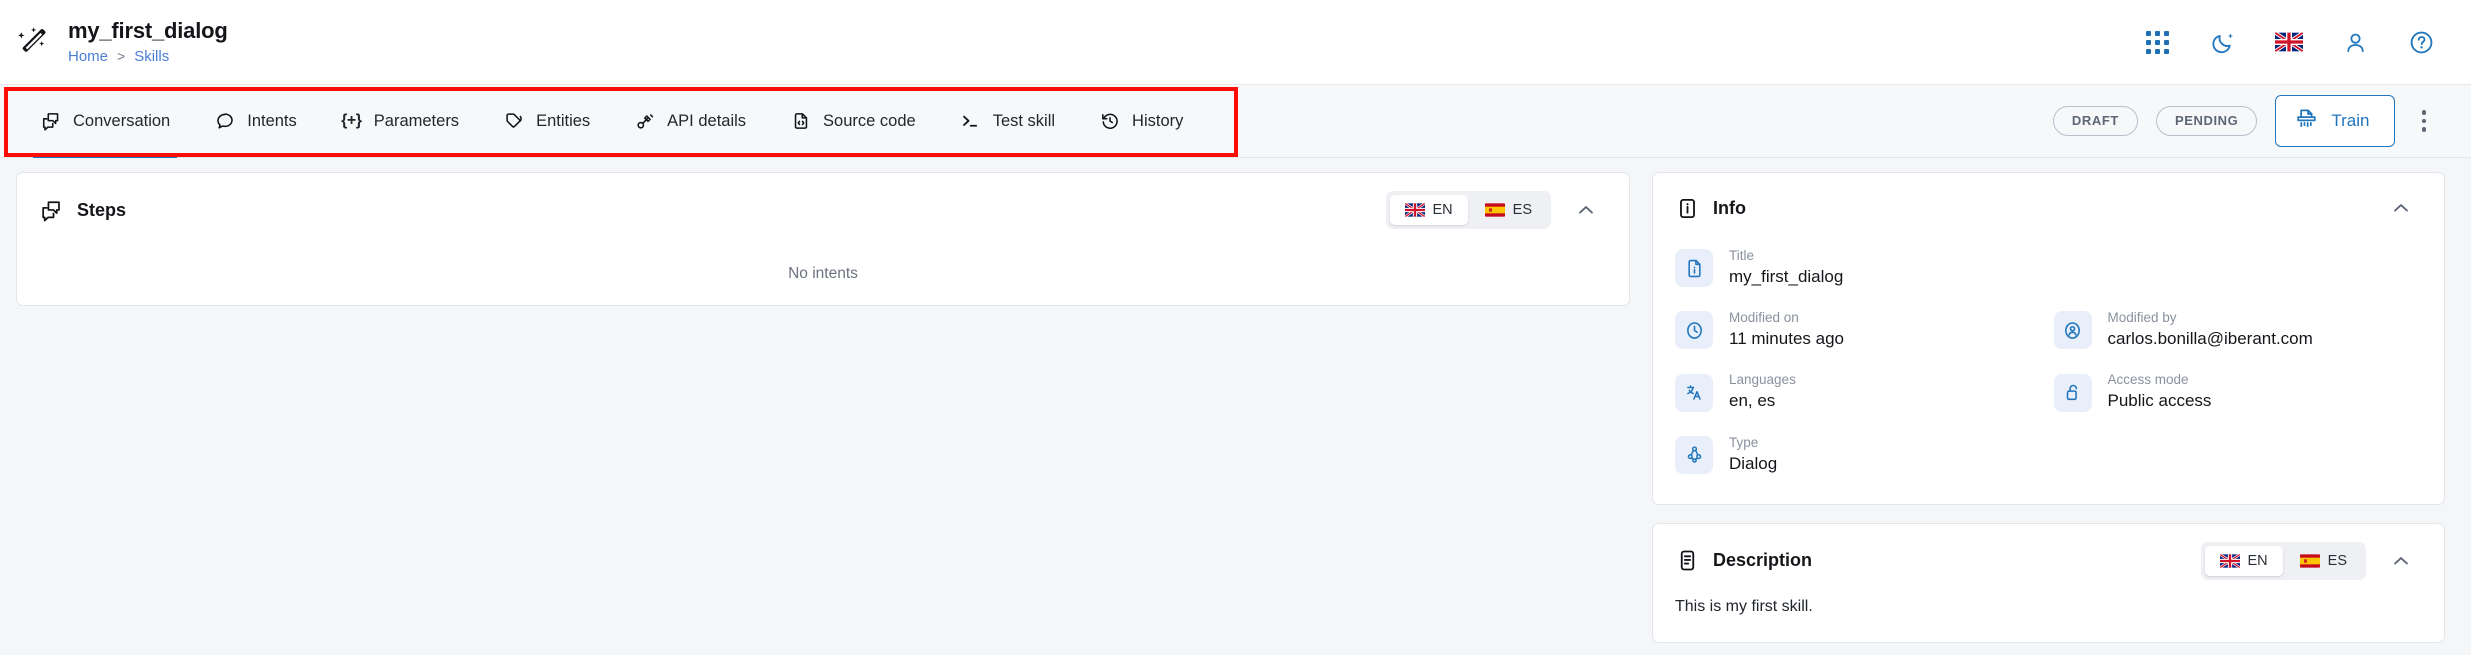 The image size is (2471, 655). Describe the element at coordinates (2048, 206) in the screenshot. I see `info-panel-header: Info` at that location.